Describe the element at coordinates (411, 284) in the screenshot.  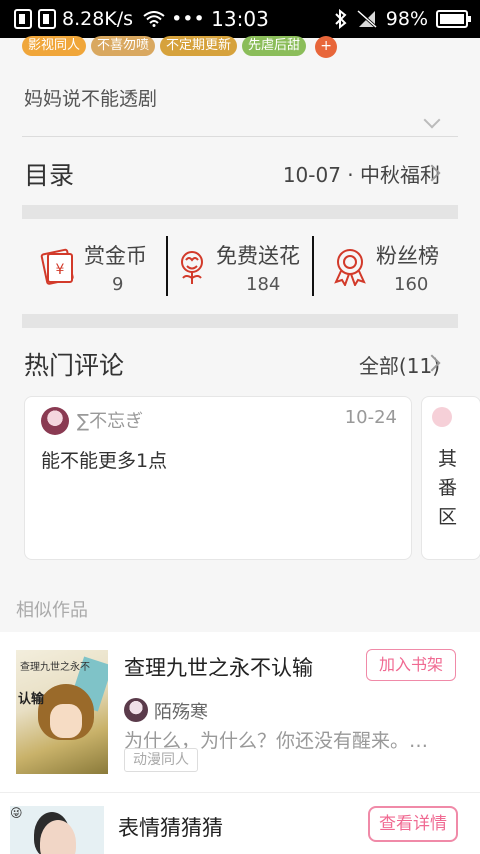
I see `action-count: 160` at that location.